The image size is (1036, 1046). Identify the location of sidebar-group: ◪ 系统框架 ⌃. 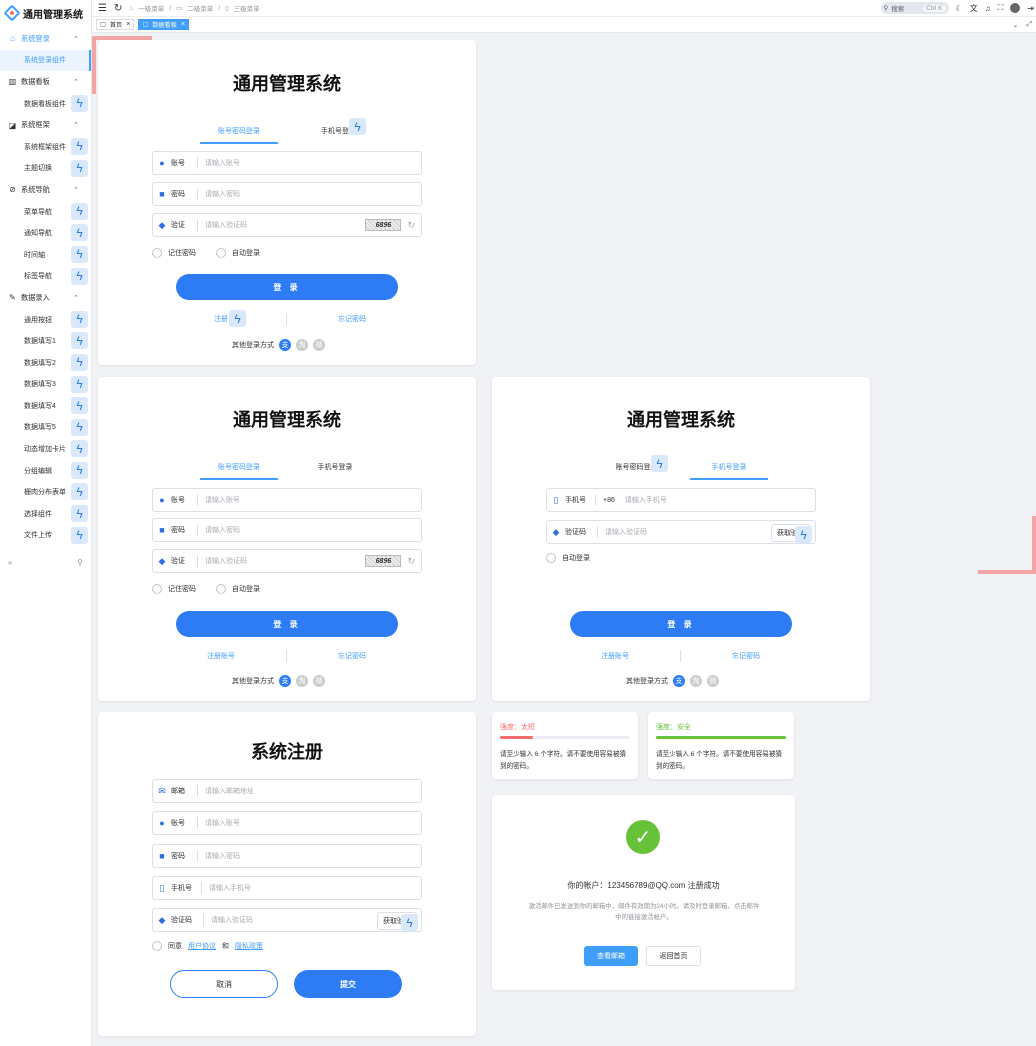
(45, 125).